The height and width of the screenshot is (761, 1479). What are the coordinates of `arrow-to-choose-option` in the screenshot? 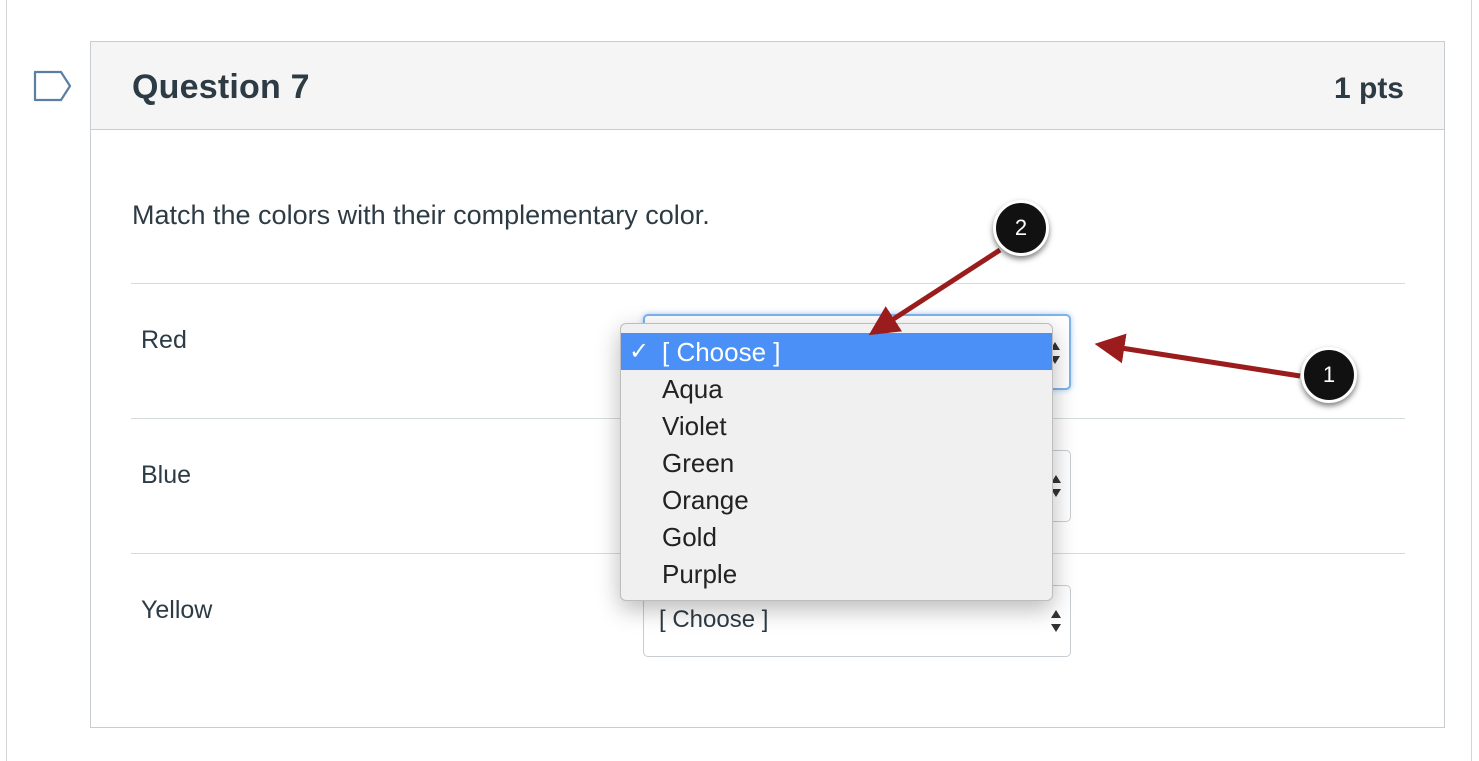 It's located at (935, 291).